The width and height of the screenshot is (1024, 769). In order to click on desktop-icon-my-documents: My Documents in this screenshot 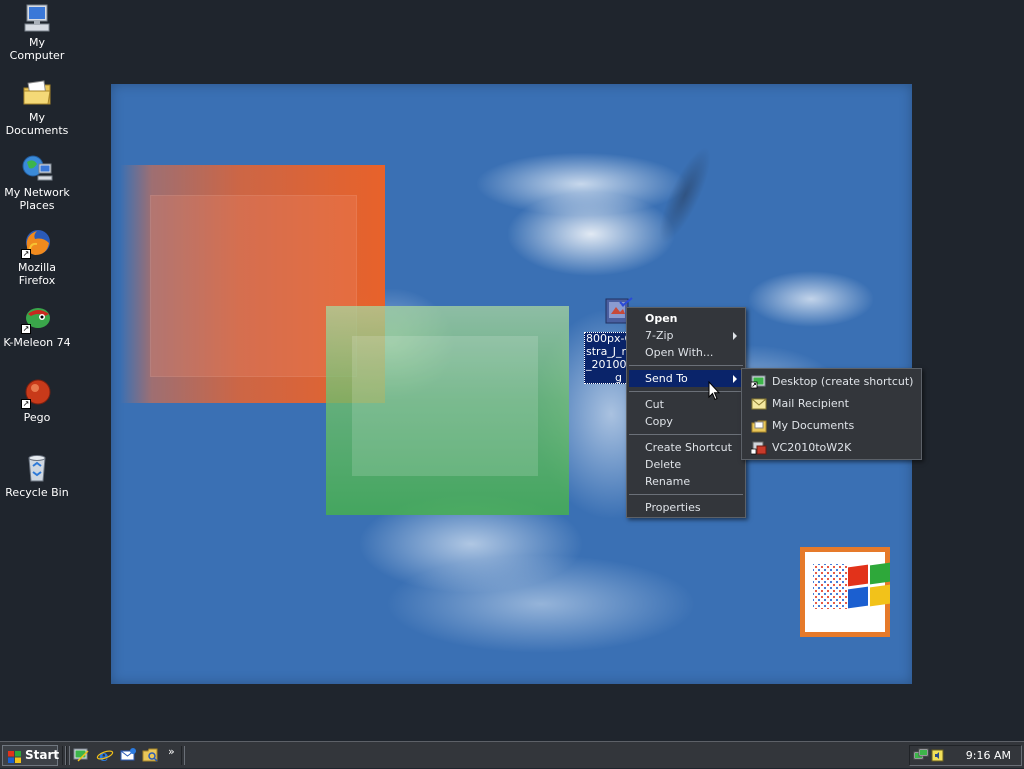, I will do `click(37, 107)`.